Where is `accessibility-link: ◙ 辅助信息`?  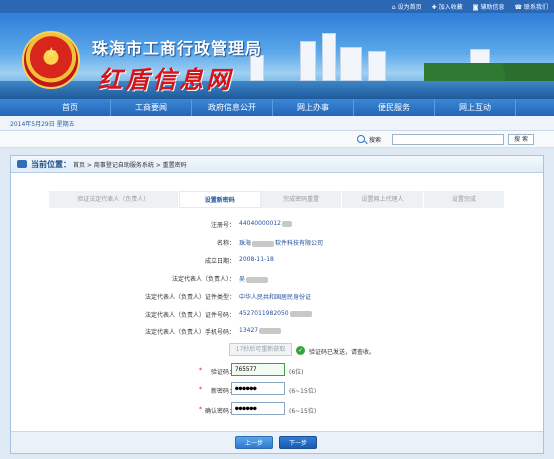
accessibility-link: ◙ 辅助信息 is located at coordinates (489, 6).